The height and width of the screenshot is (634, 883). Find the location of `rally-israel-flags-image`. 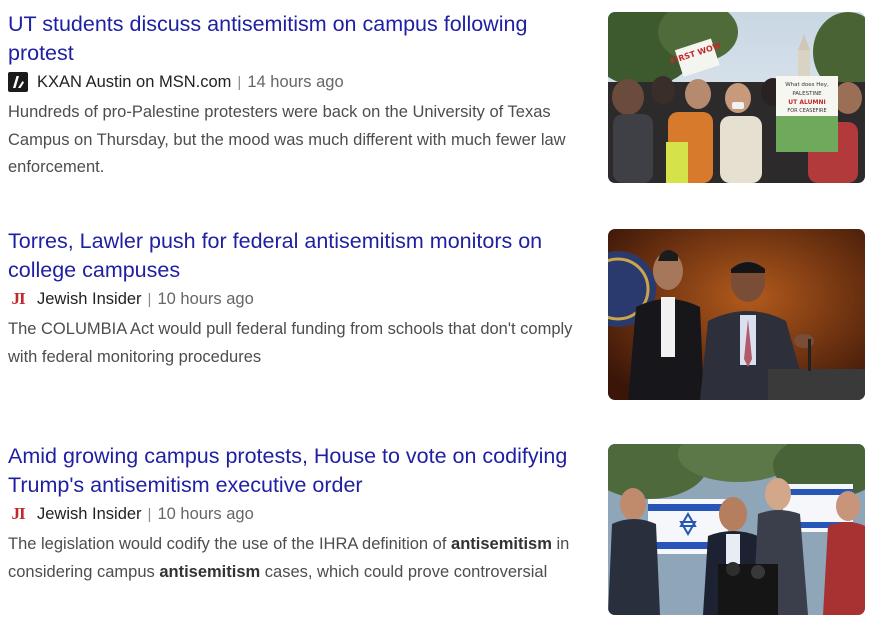

rally-israel-flags-image is located at coordinates (736, 529).